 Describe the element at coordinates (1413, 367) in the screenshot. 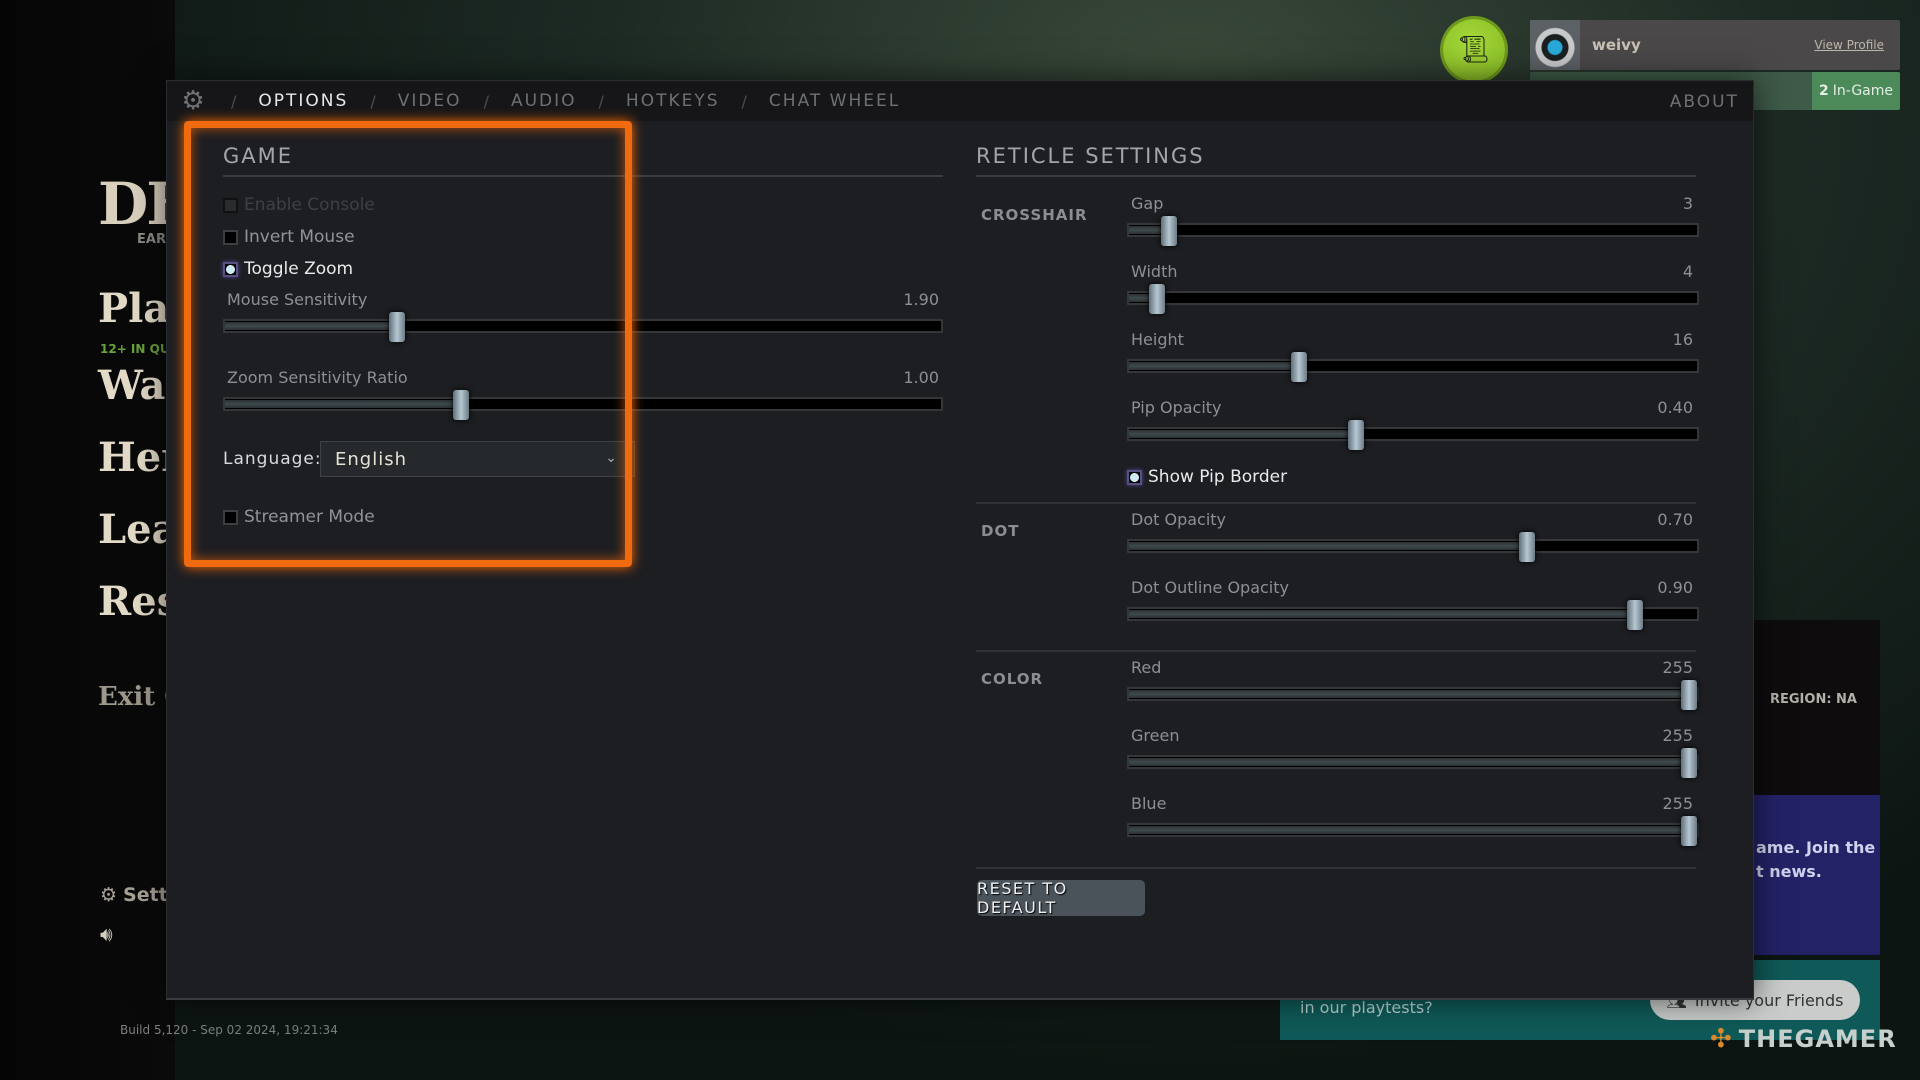

I see `height-slider` at that location.